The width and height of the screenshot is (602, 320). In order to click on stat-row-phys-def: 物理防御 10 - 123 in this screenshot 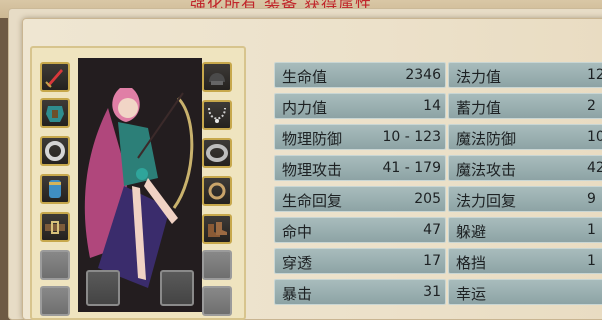, I will do `click(360, 137)`.